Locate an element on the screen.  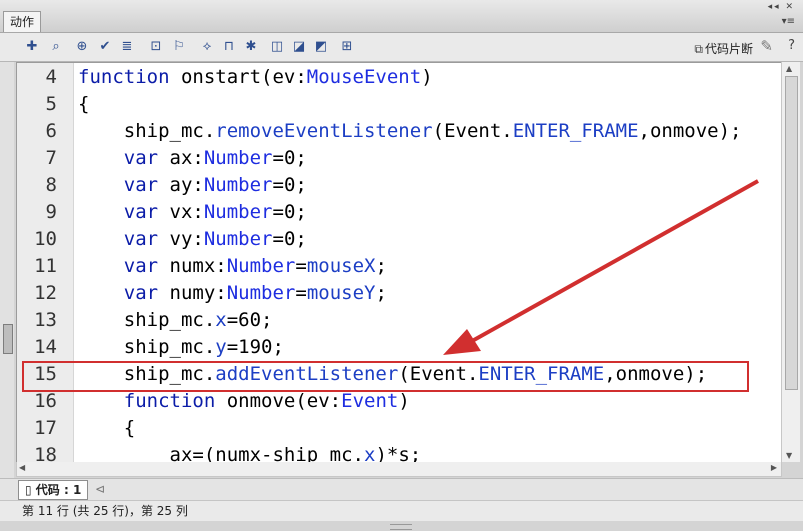
scroll-down-icon: ▼ is located at coordinates (789, 455).